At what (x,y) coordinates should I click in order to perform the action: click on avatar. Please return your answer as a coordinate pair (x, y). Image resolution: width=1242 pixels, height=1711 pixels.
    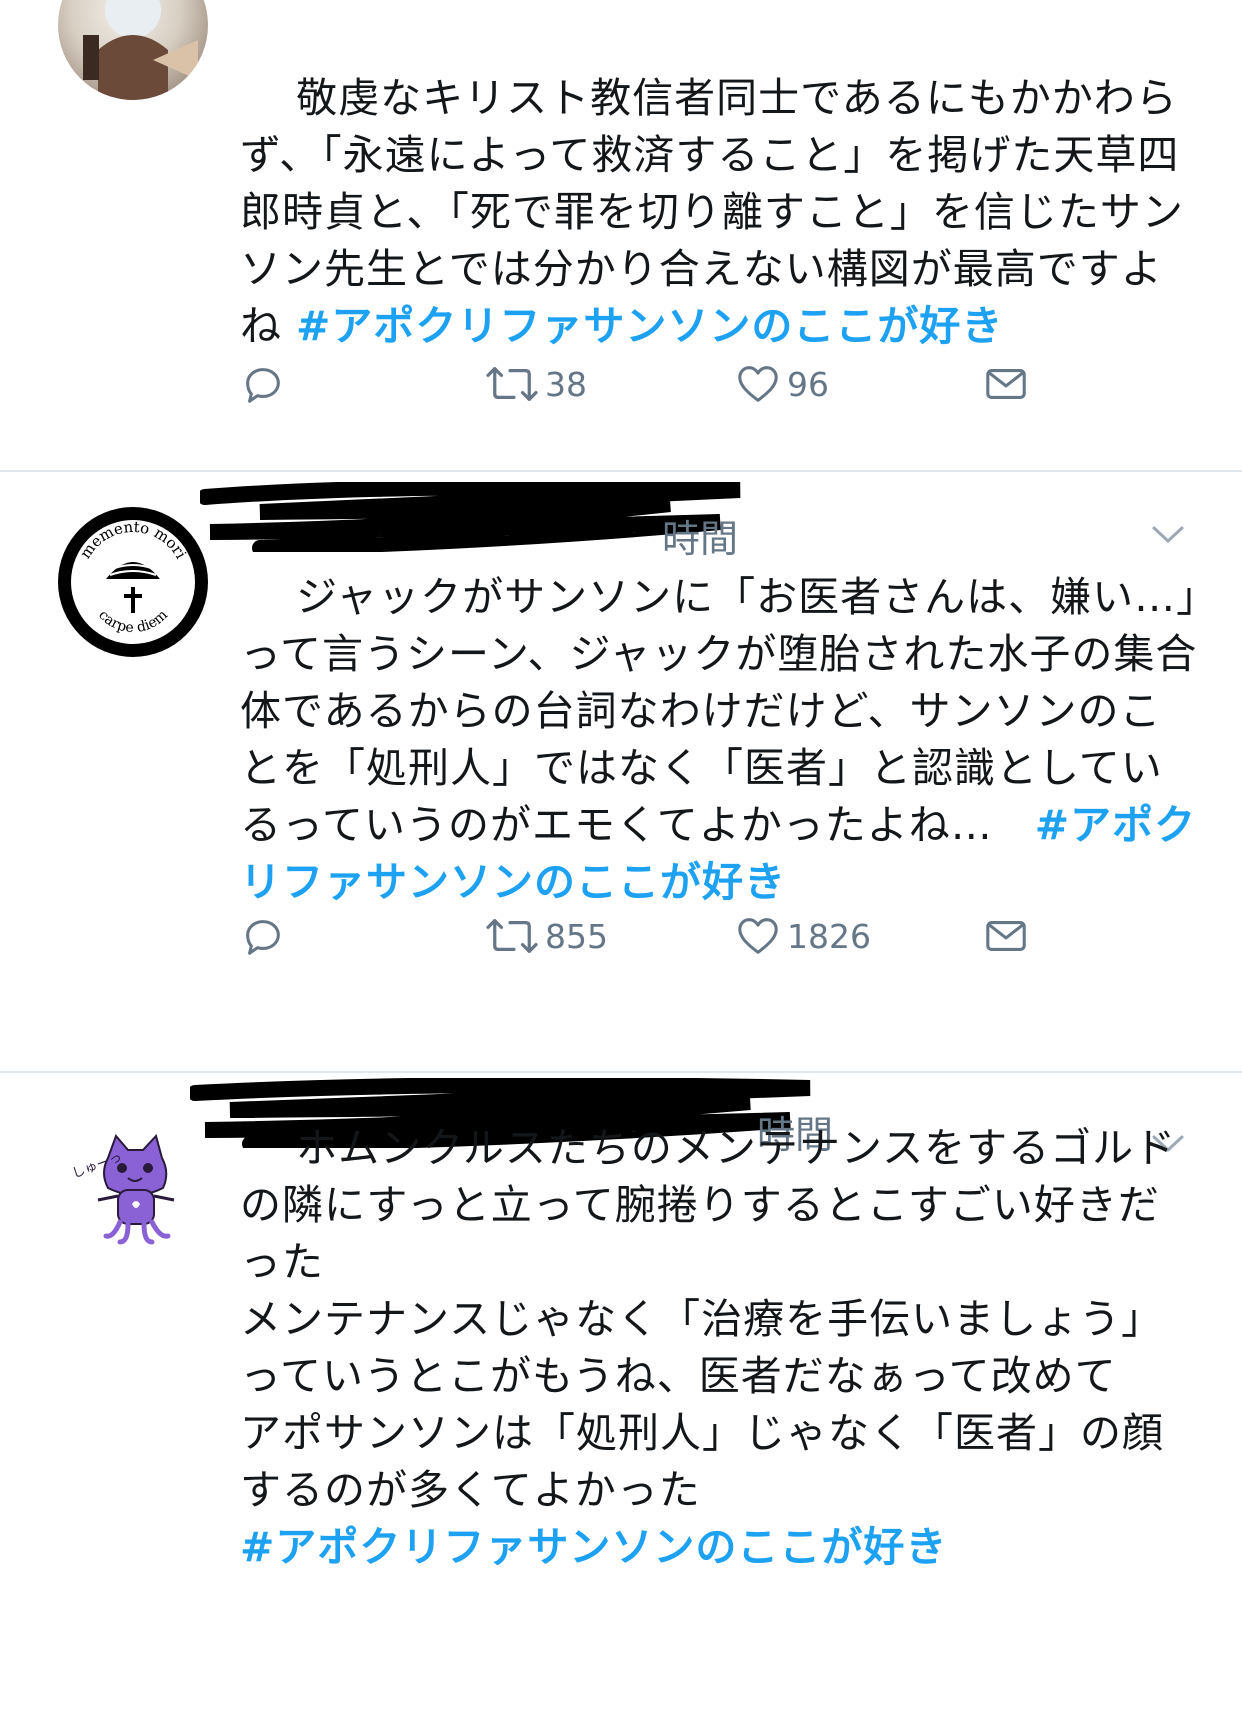
    Looking at the image, I should click on (133, 50).